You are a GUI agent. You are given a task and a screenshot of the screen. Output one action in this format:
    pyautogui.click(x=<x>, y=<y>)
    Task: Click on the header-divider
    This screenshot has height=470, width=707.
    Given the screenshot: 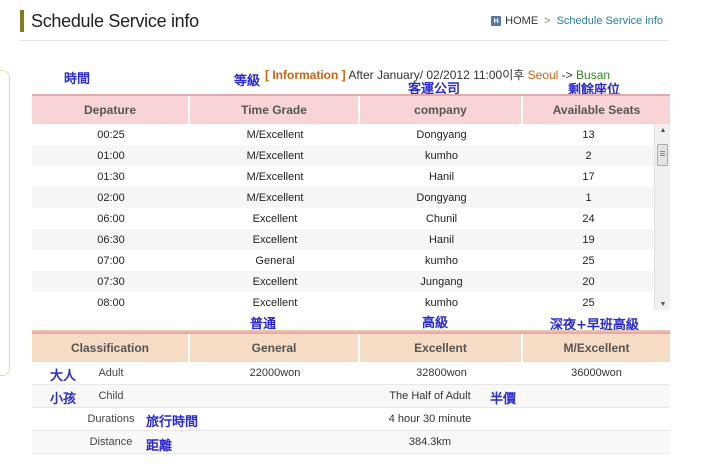 What is the action you would take?
    pyautogui.click(x=344, y=40)
    